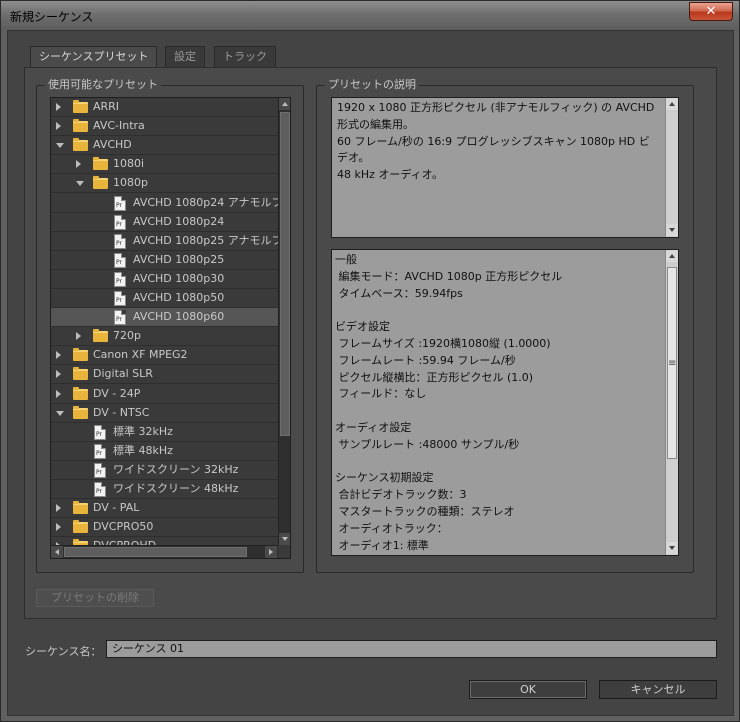 Image resolution: width=740 pixels, height=722 pixels. I want to click on tree-preset-row: Pr 標準 32kHz, so click(164, 432).